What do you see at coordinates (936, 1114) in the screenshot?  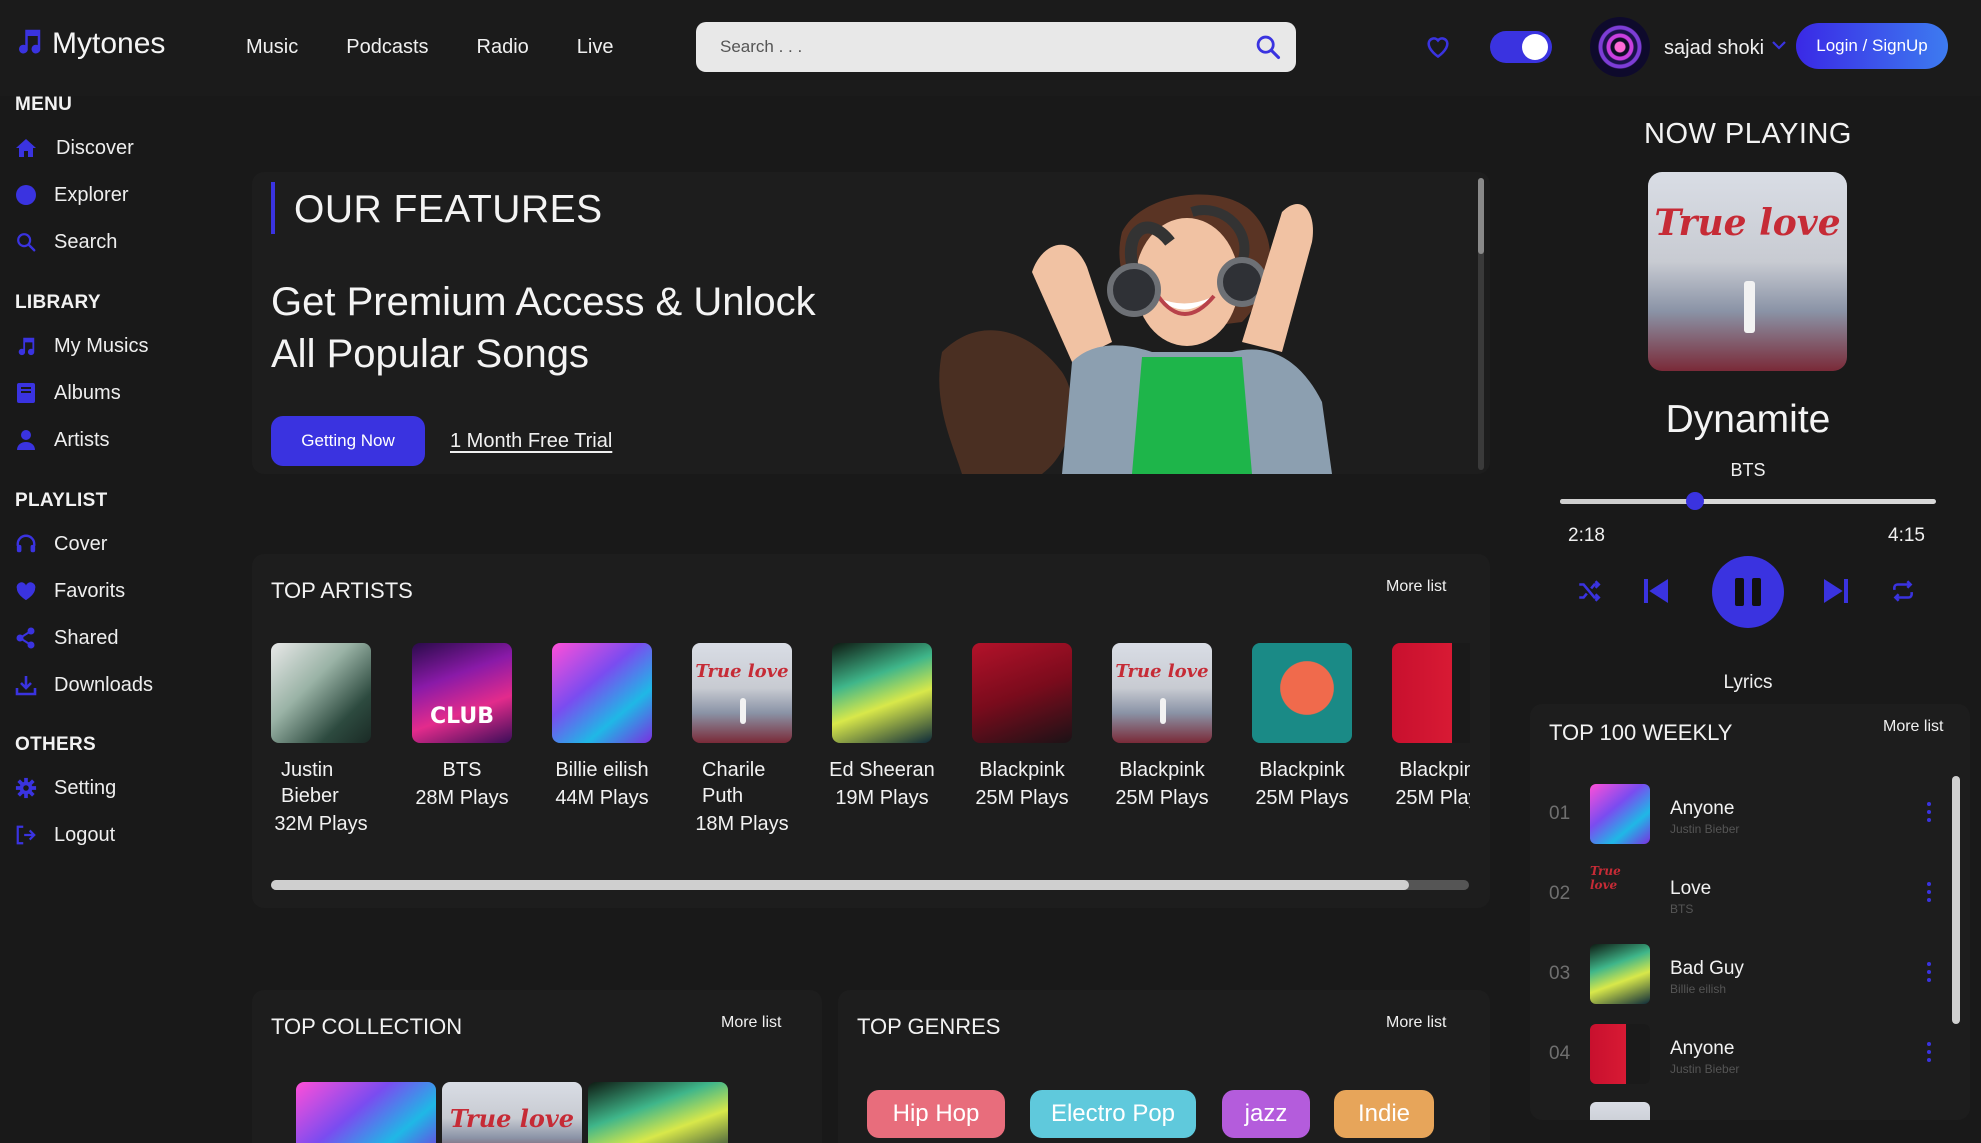 I see `genre-chip-hip-hop: Hip Hop` at bounding box center [936, 1114].